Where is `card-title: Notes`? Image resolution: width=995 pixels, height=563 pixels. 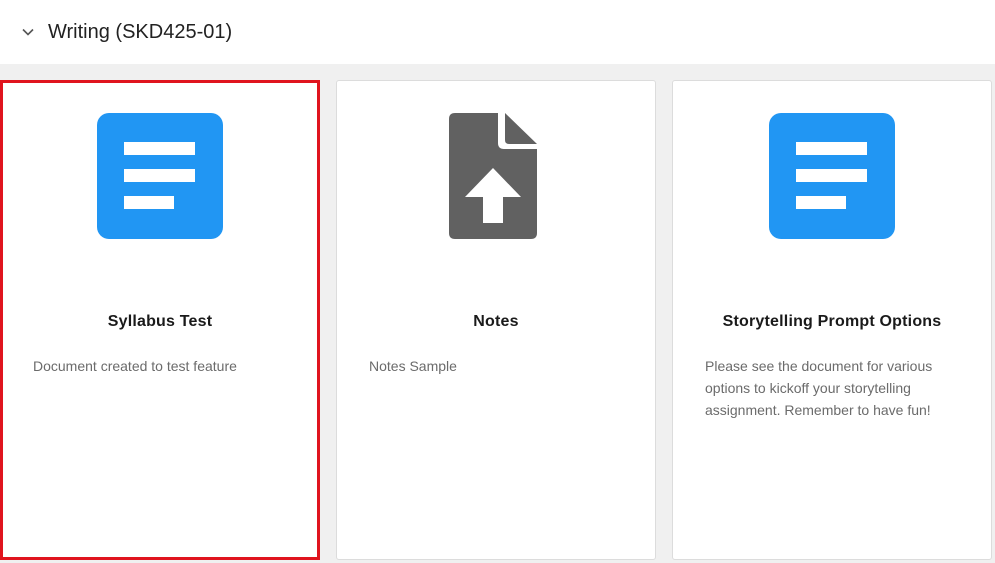 card-title: Notes is located at coordinates (496, 321).